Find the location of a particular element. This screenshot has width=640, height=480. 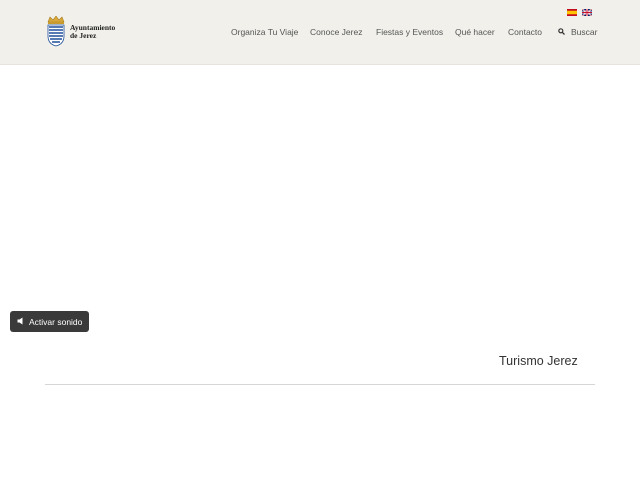

activate-sound-button: Activar sonido is located at coordinates (49, 321).